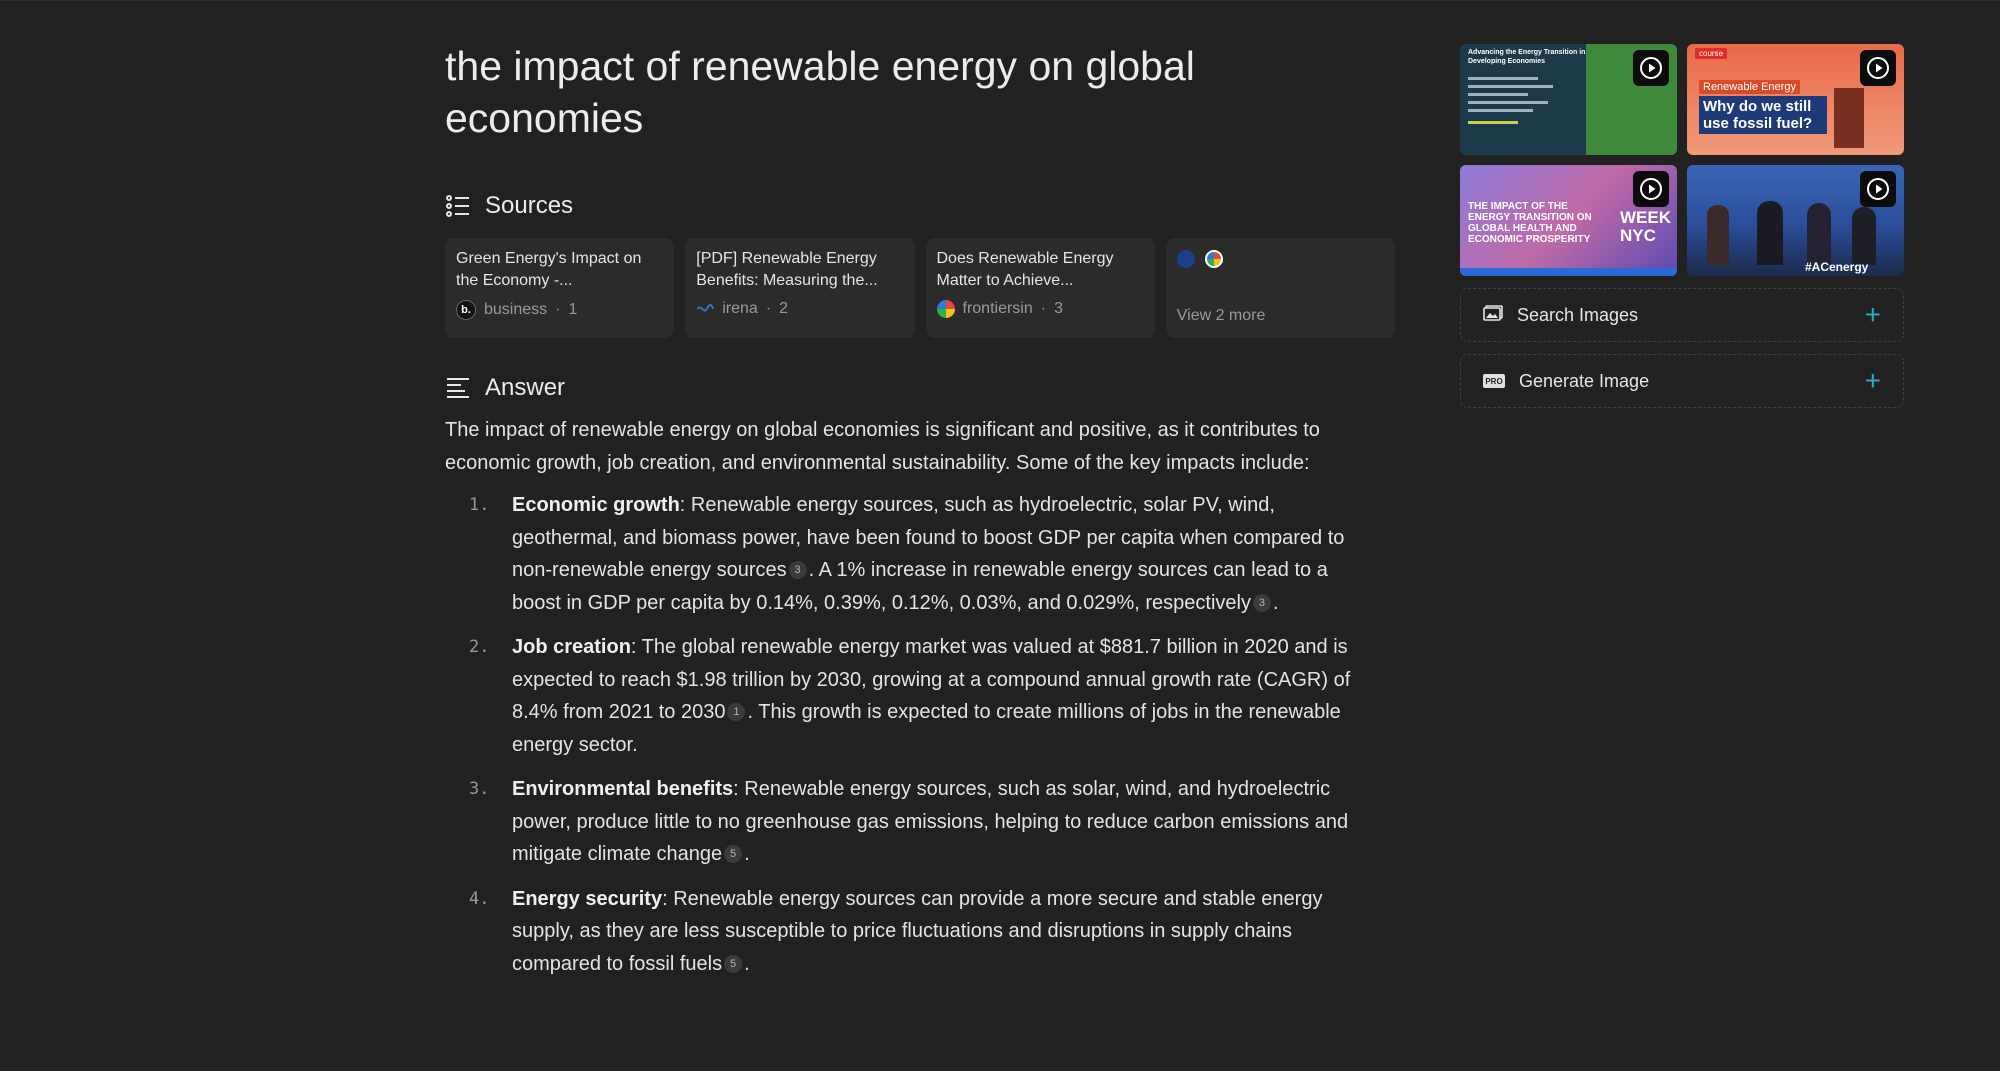  Describe the element at coordinates (1221, 315) in the screenshot. I see `view-more-label: View 2 more` at that location.